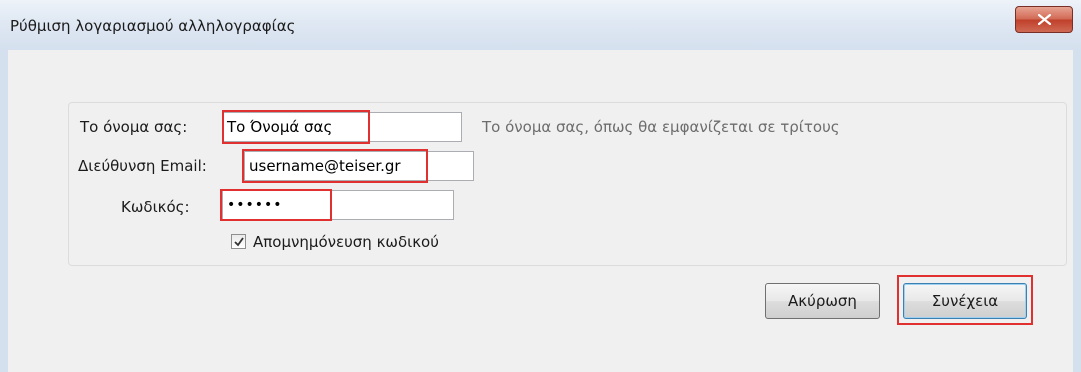 Image resolution: width=1081 pixels, height=372 pixels. What do you see at coordinates (822, 301) in the screenshot?
I see `cancel-button: Ακύρωση` at bounding box center [822, 301].